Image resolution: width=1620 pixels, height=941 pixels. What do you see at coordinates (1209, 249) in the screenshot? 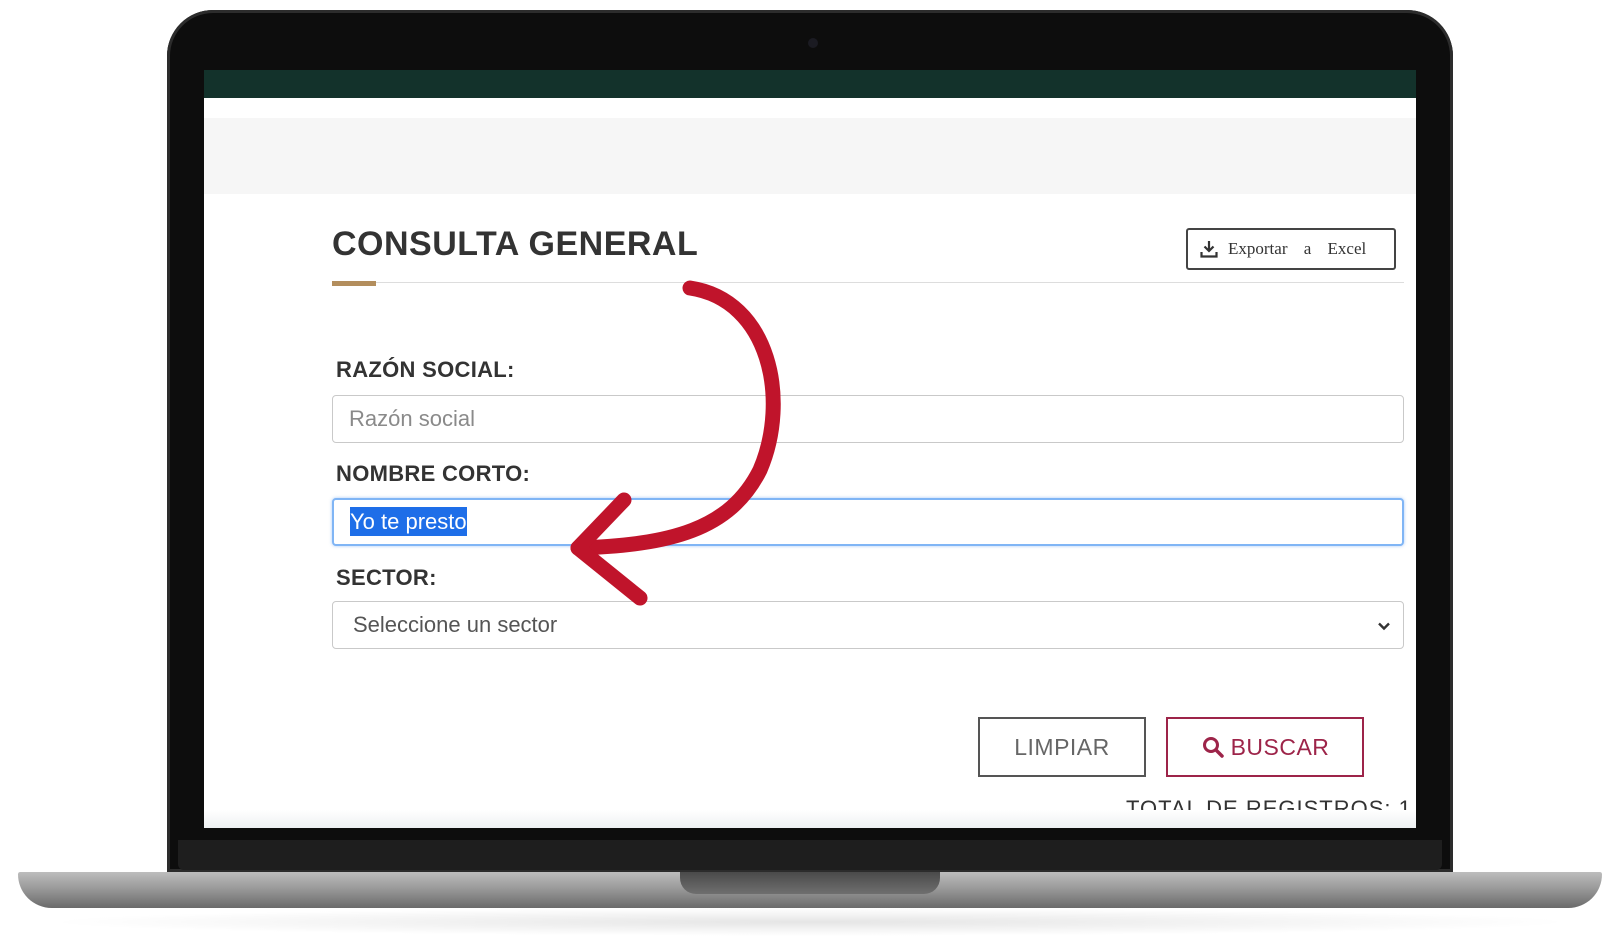
I see `download-icon` at bounding box center [1209, 249].